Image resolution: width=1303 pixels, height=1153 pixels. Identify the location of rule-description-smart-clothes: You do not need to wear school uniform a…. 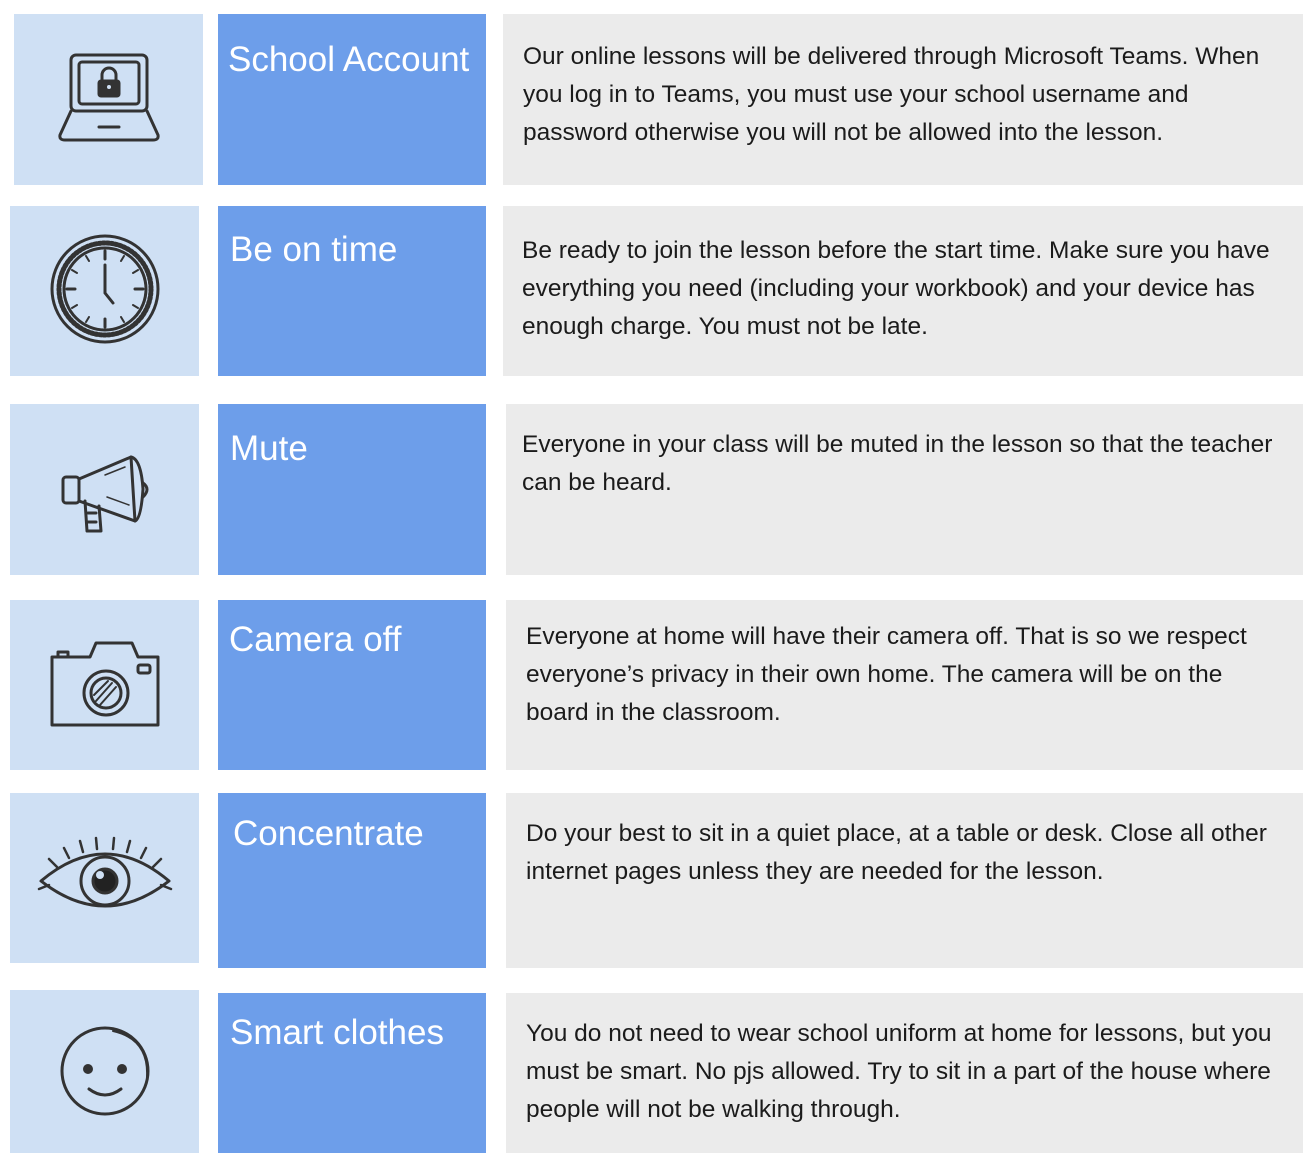
(904, 1073).